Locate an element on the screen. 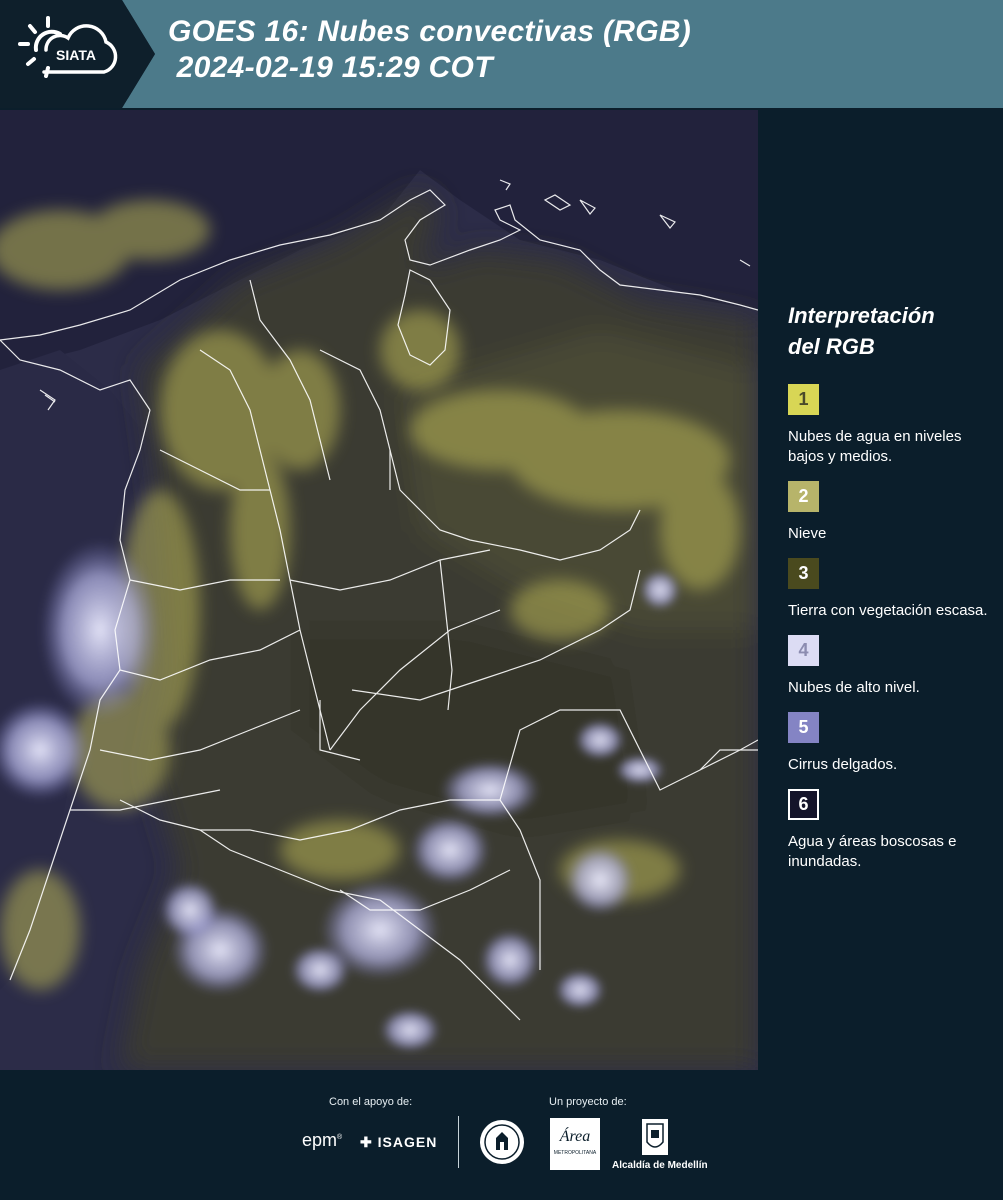 Image resolution: width=1003 pixels, height=1200 pixels. legend-swatch-5: 5 is located at coordinates (803, 727).